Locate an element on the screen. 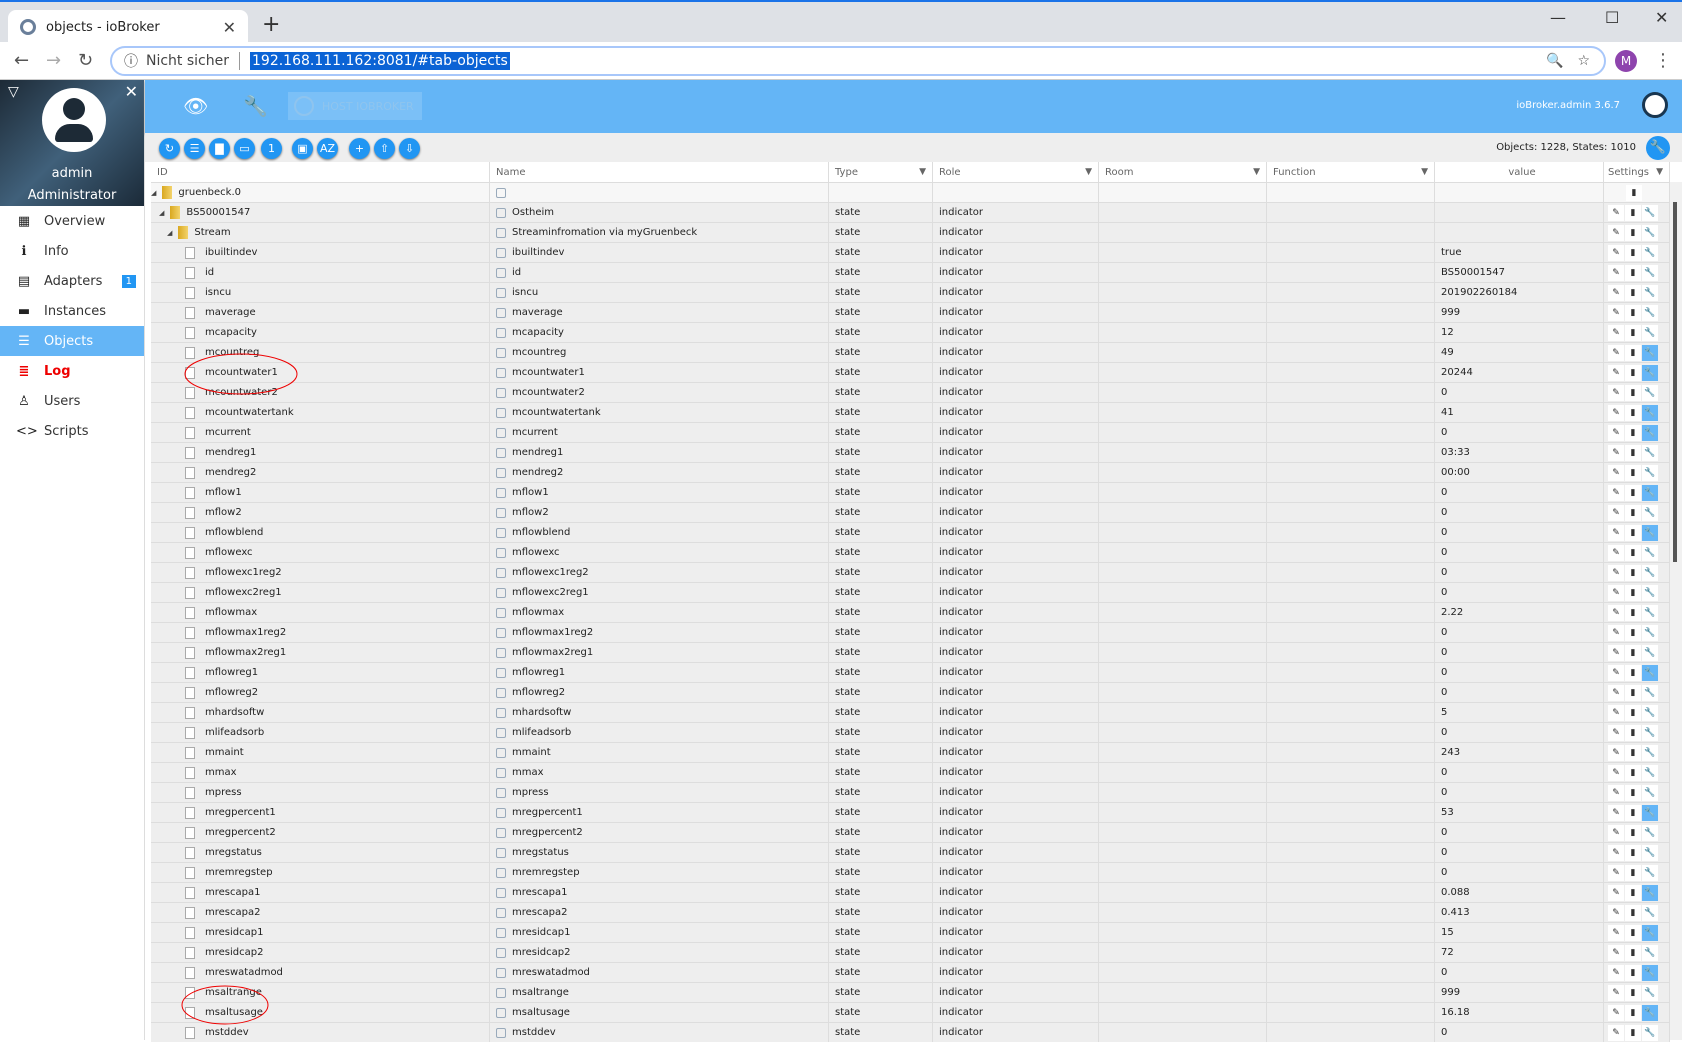  cell-value: 00:00 is located at coordinates (1519, 472).